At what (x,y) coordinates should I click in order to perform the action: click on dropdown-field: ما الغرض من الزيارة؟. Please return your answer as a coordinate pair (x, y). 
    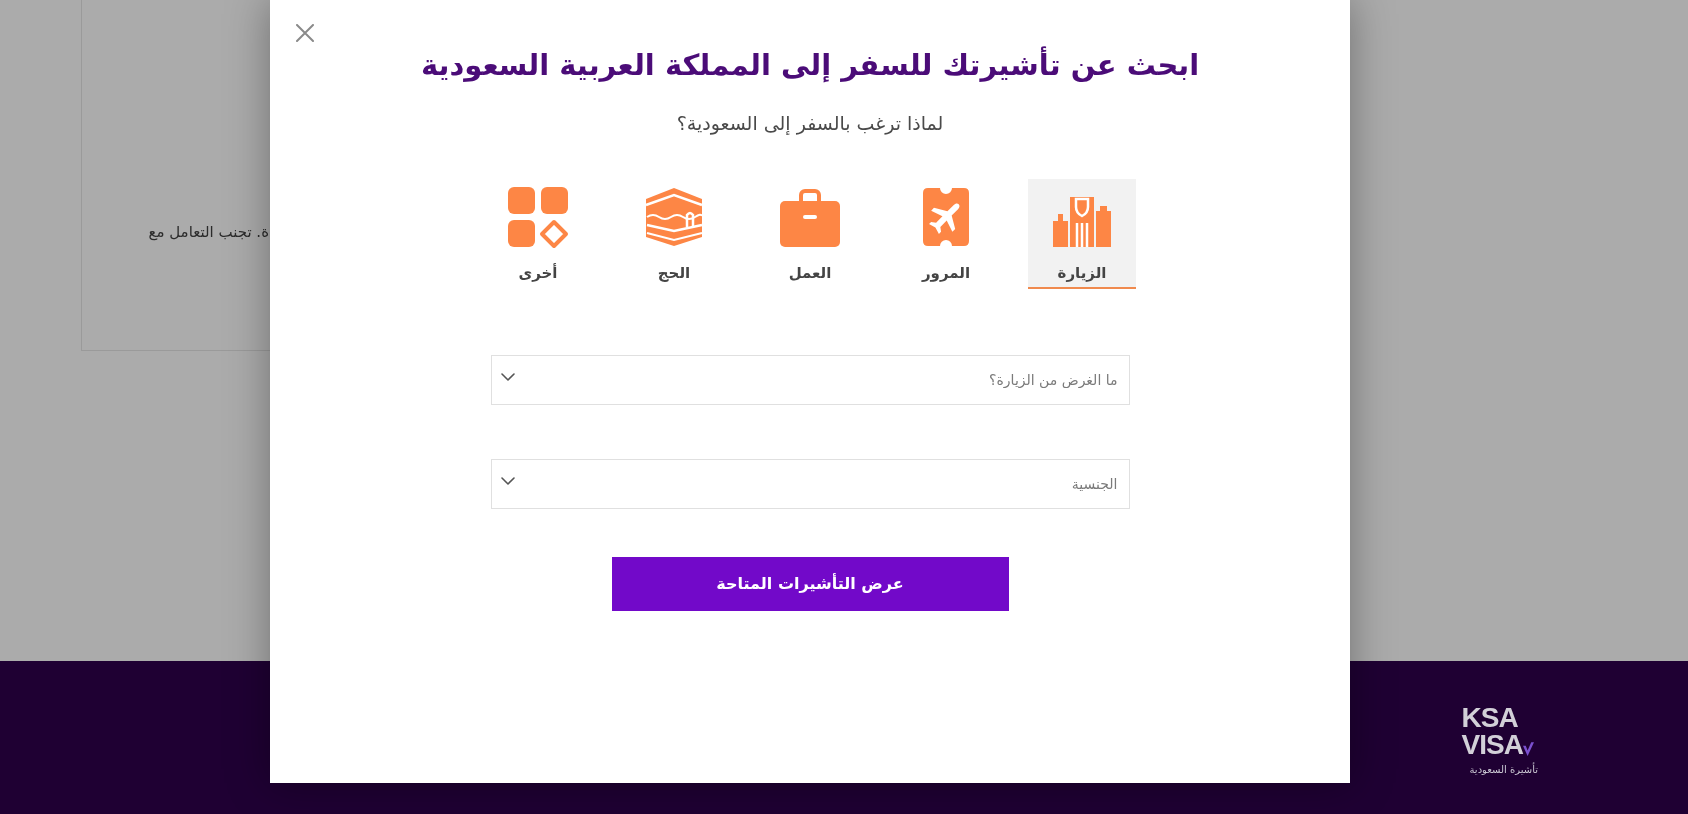
    Looking at the image, I should click on (810, 380).